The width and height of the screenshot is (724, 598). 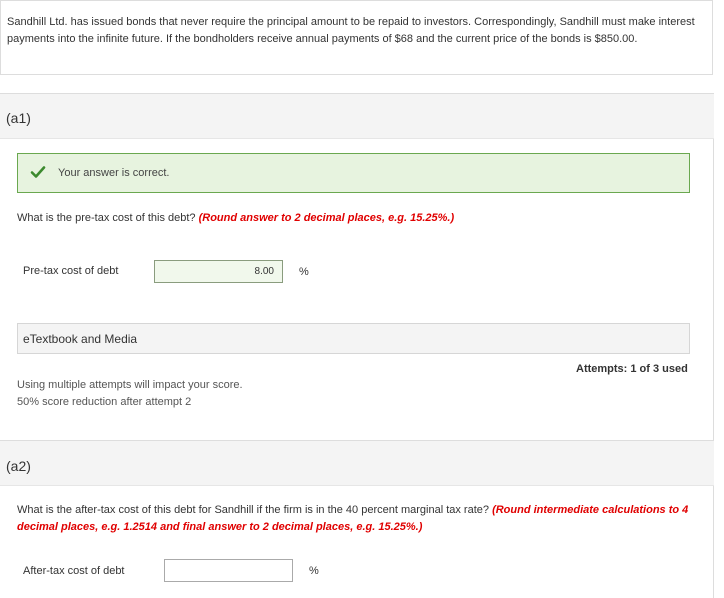 What do you see at coordinates (304, 272) in the screenshot?
I see `pretax-unit-label: %` at bounding box center [304, 272].